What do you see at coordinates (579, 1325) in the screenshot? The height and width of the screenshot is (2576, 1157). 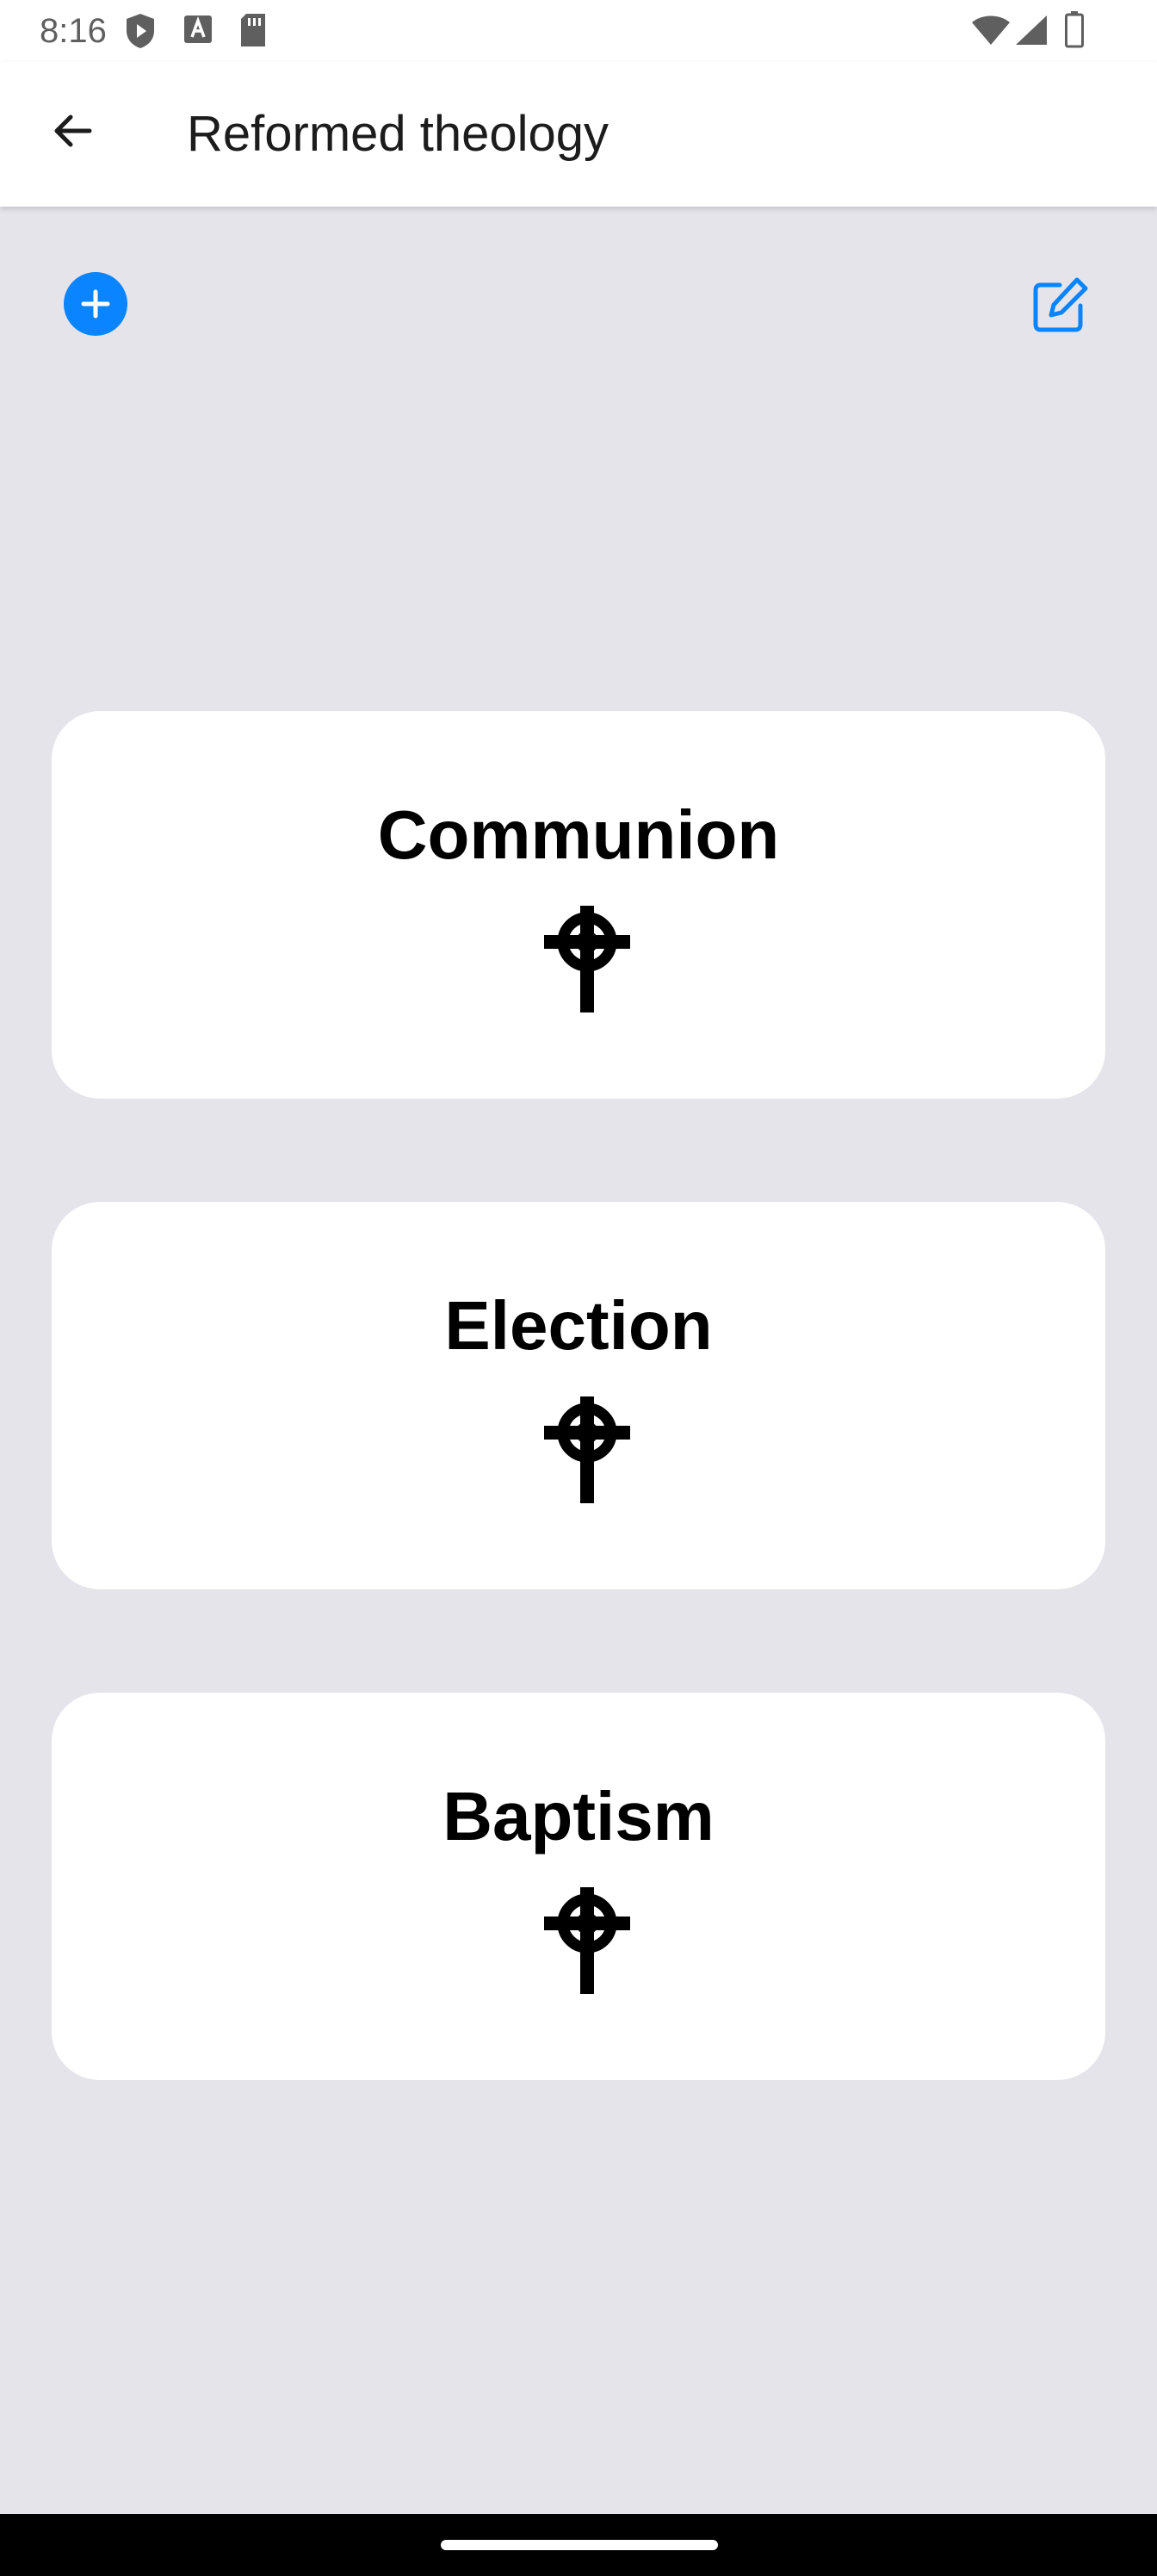 I see `card-title: Election` at bounding box center [579, 1325].